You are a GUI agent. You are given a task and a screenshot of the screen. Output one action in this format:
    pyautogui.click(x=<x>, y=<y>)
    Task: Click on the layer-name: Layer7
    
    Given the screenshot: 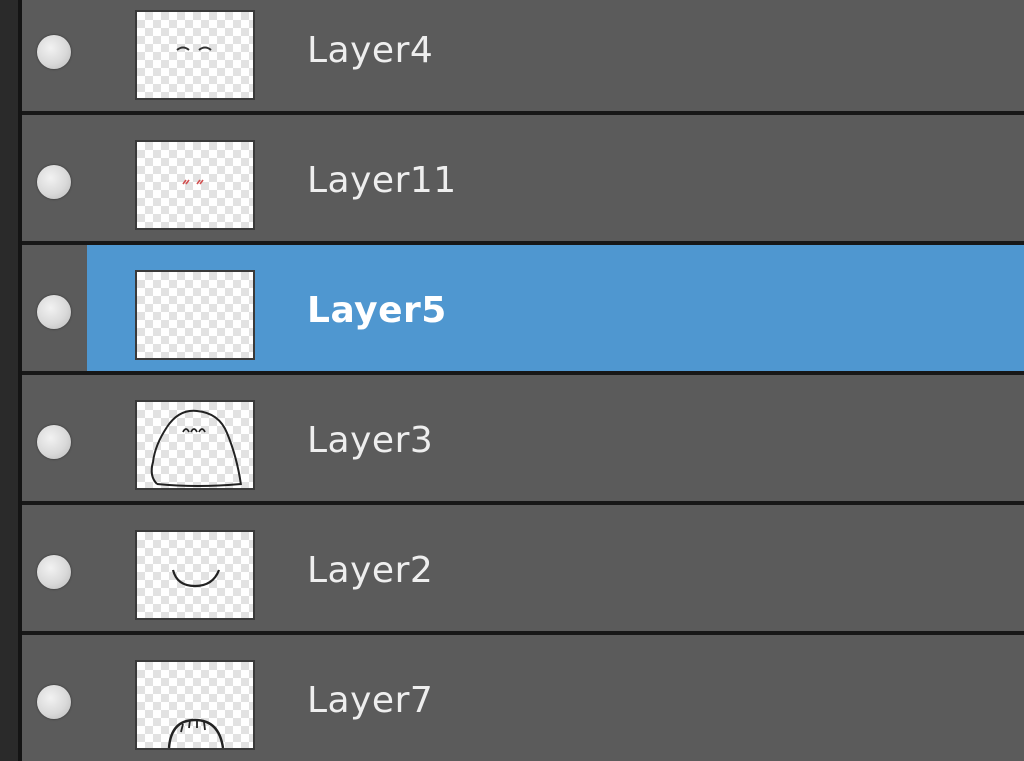 What is the action you would take?
    pyautogui.click(x=370, y=700)
    